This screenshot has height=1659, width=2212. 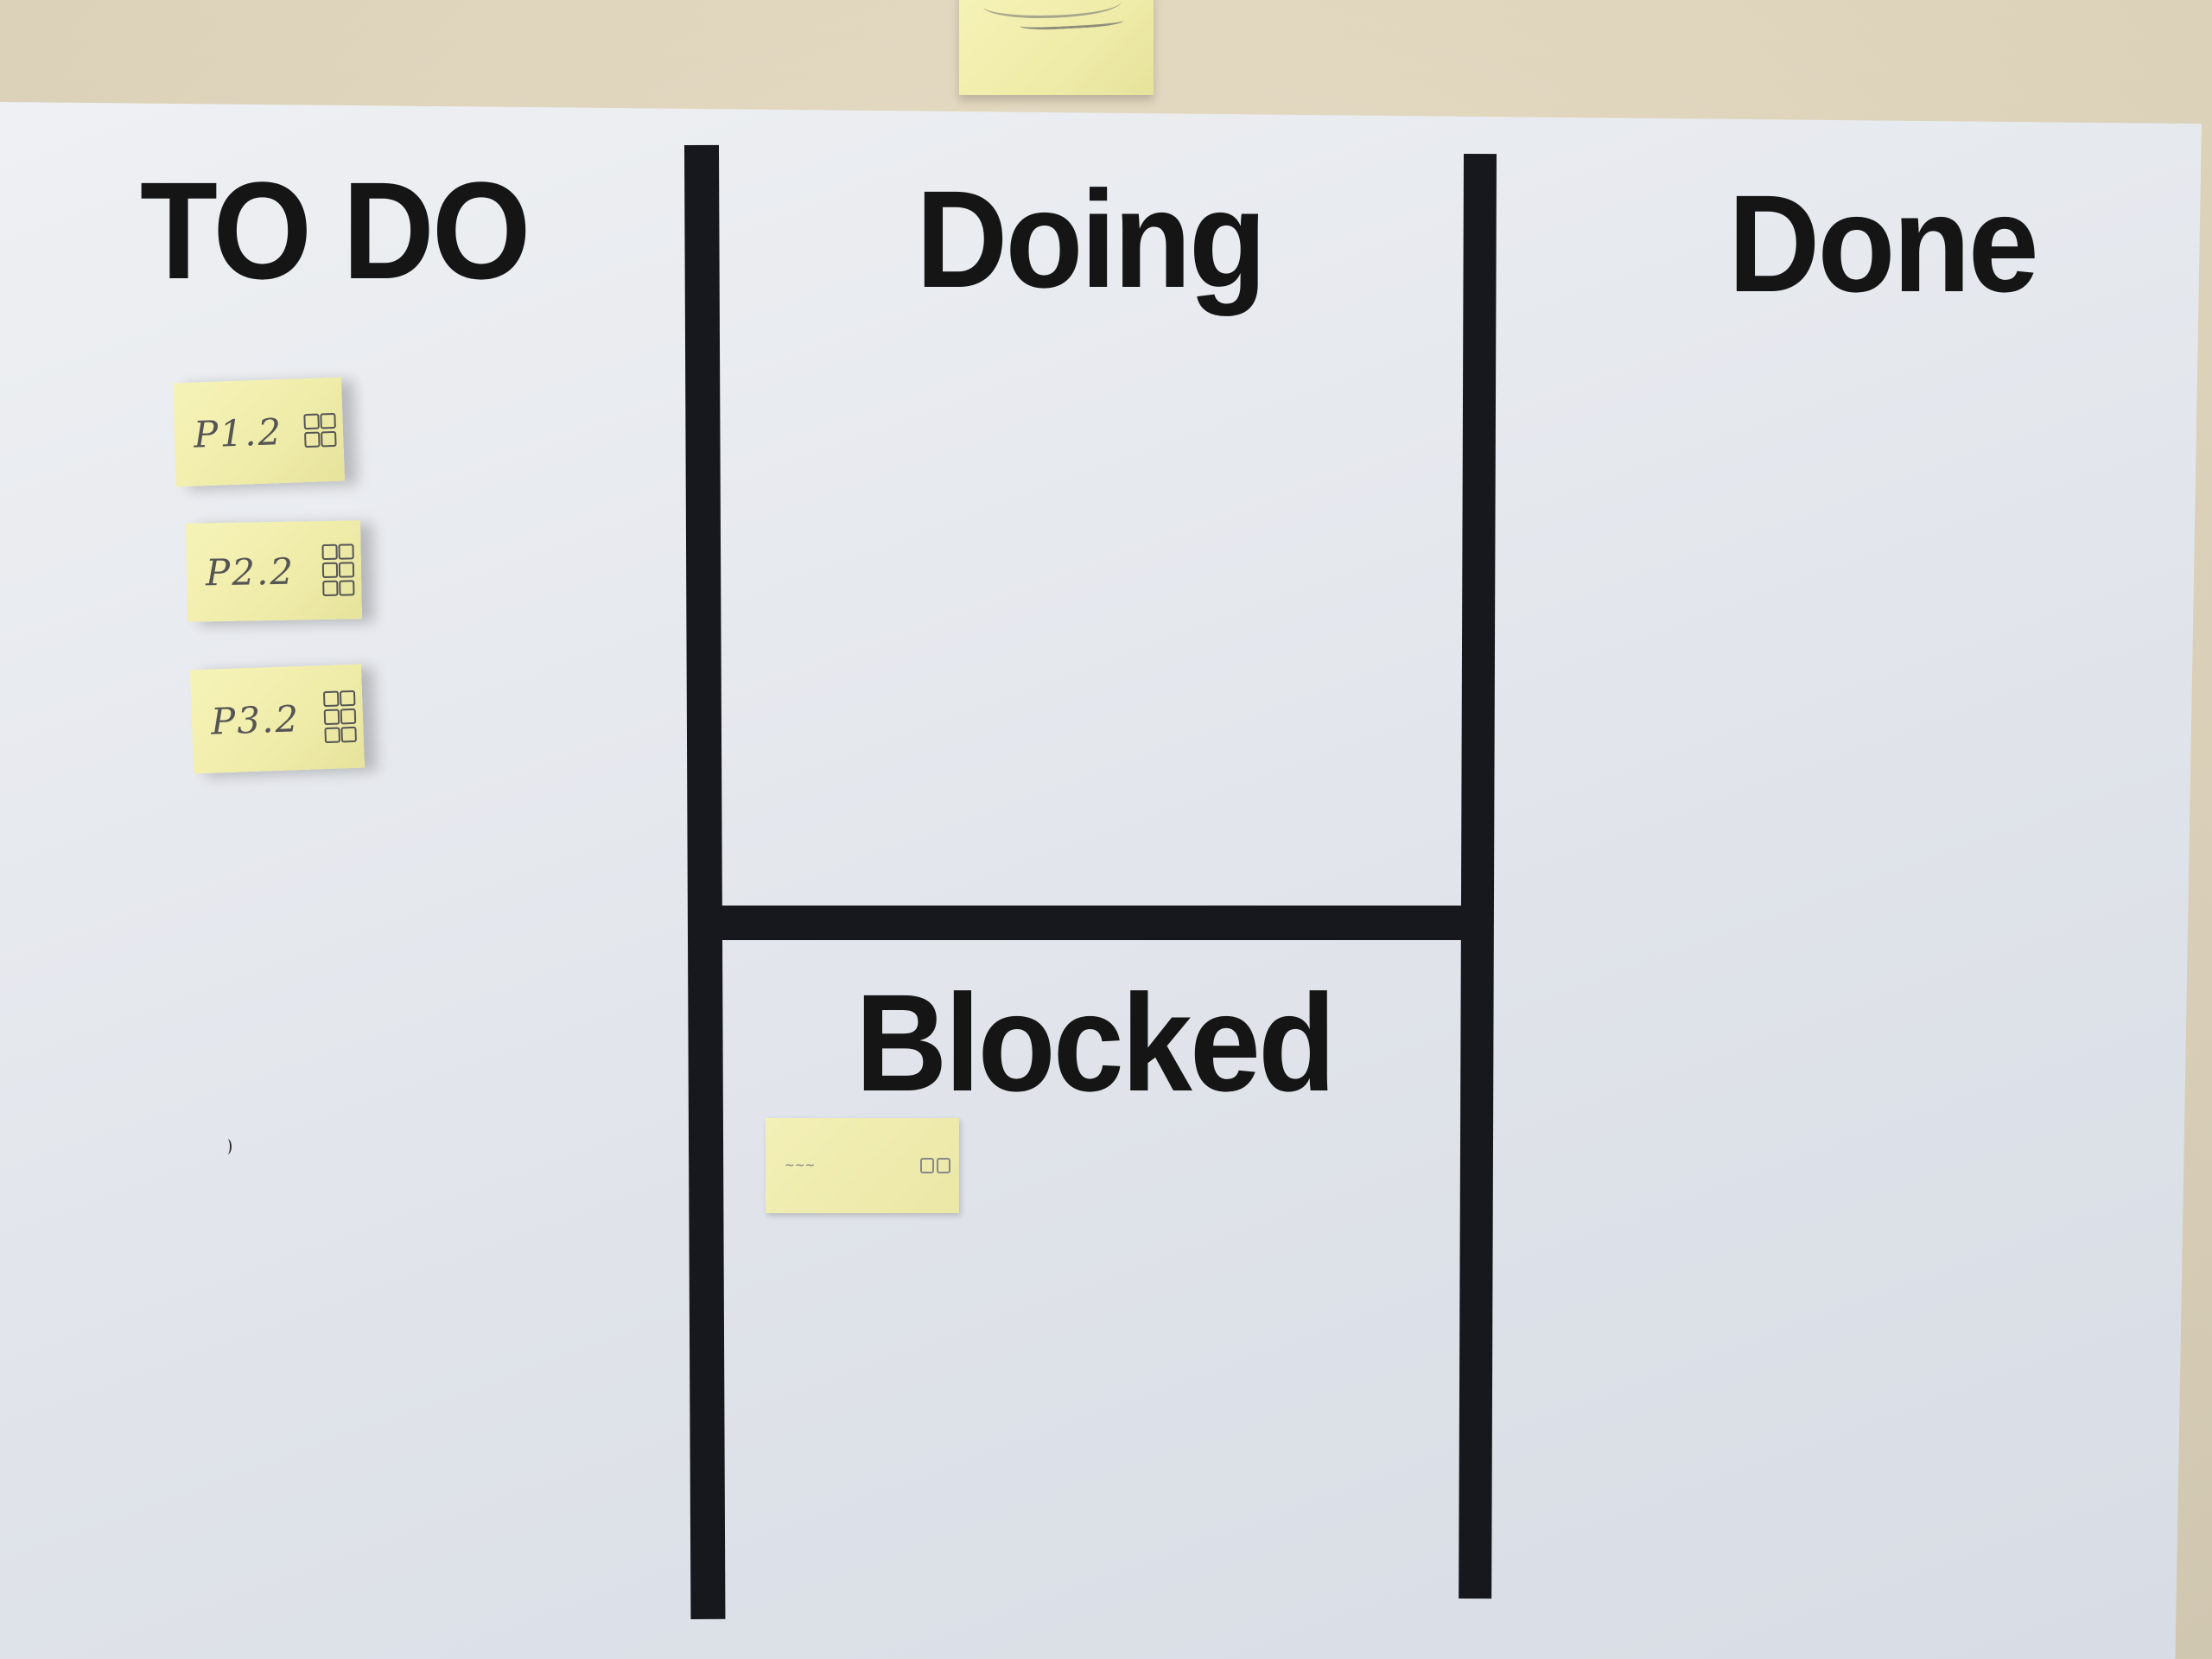 I want to click on blocked-card-scribble: ~~~, so click(x=800, y=1166).